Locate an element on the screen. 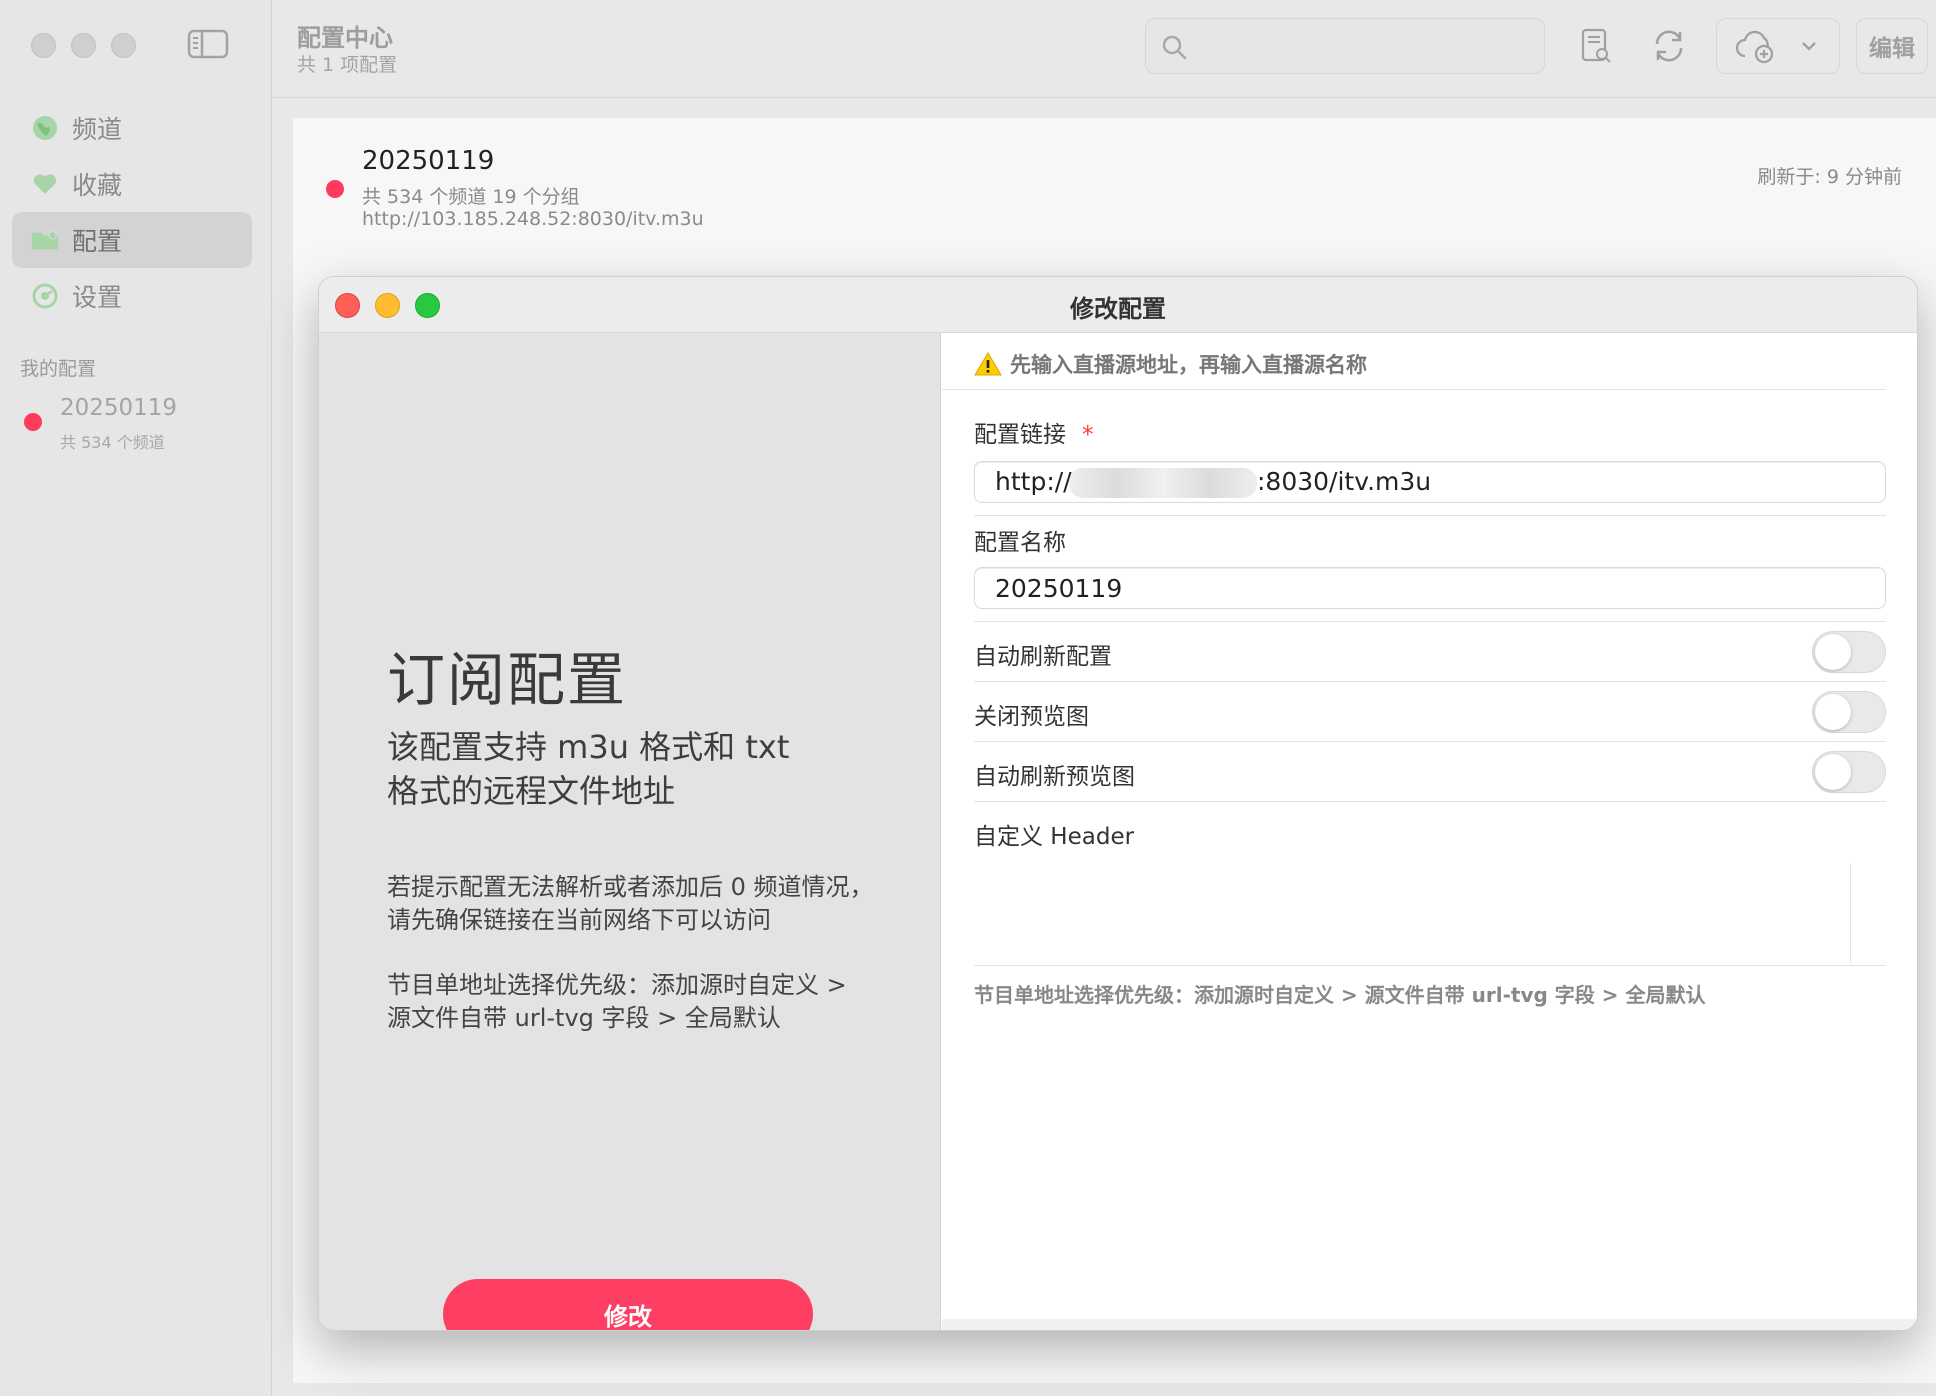  link-label: 配置链接 * is located at coordinates (1034, 432).